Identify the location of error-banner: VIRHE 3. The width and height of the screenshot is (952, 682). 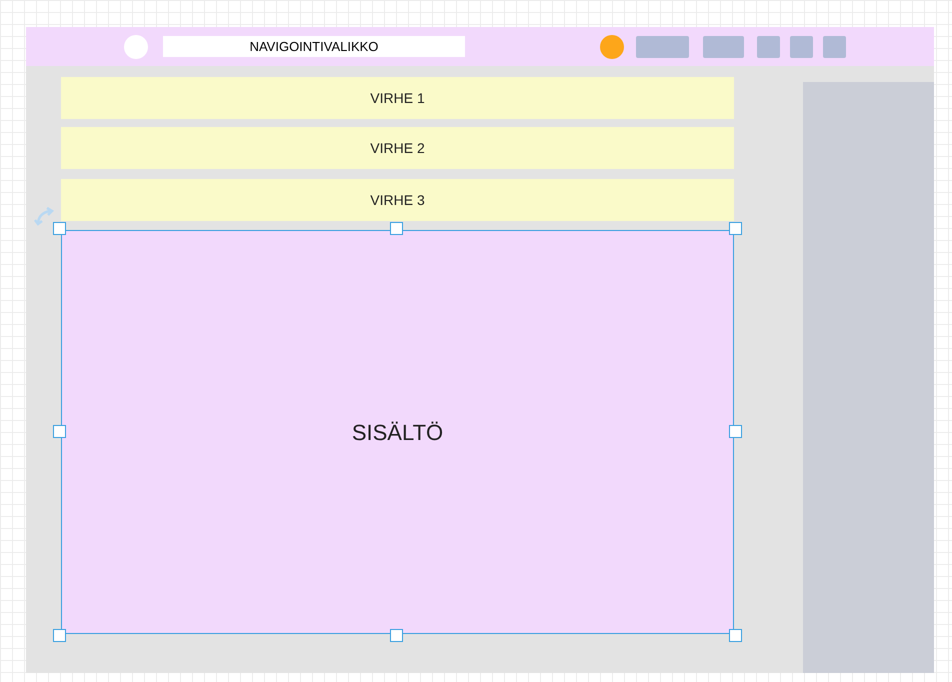
(397, 200).